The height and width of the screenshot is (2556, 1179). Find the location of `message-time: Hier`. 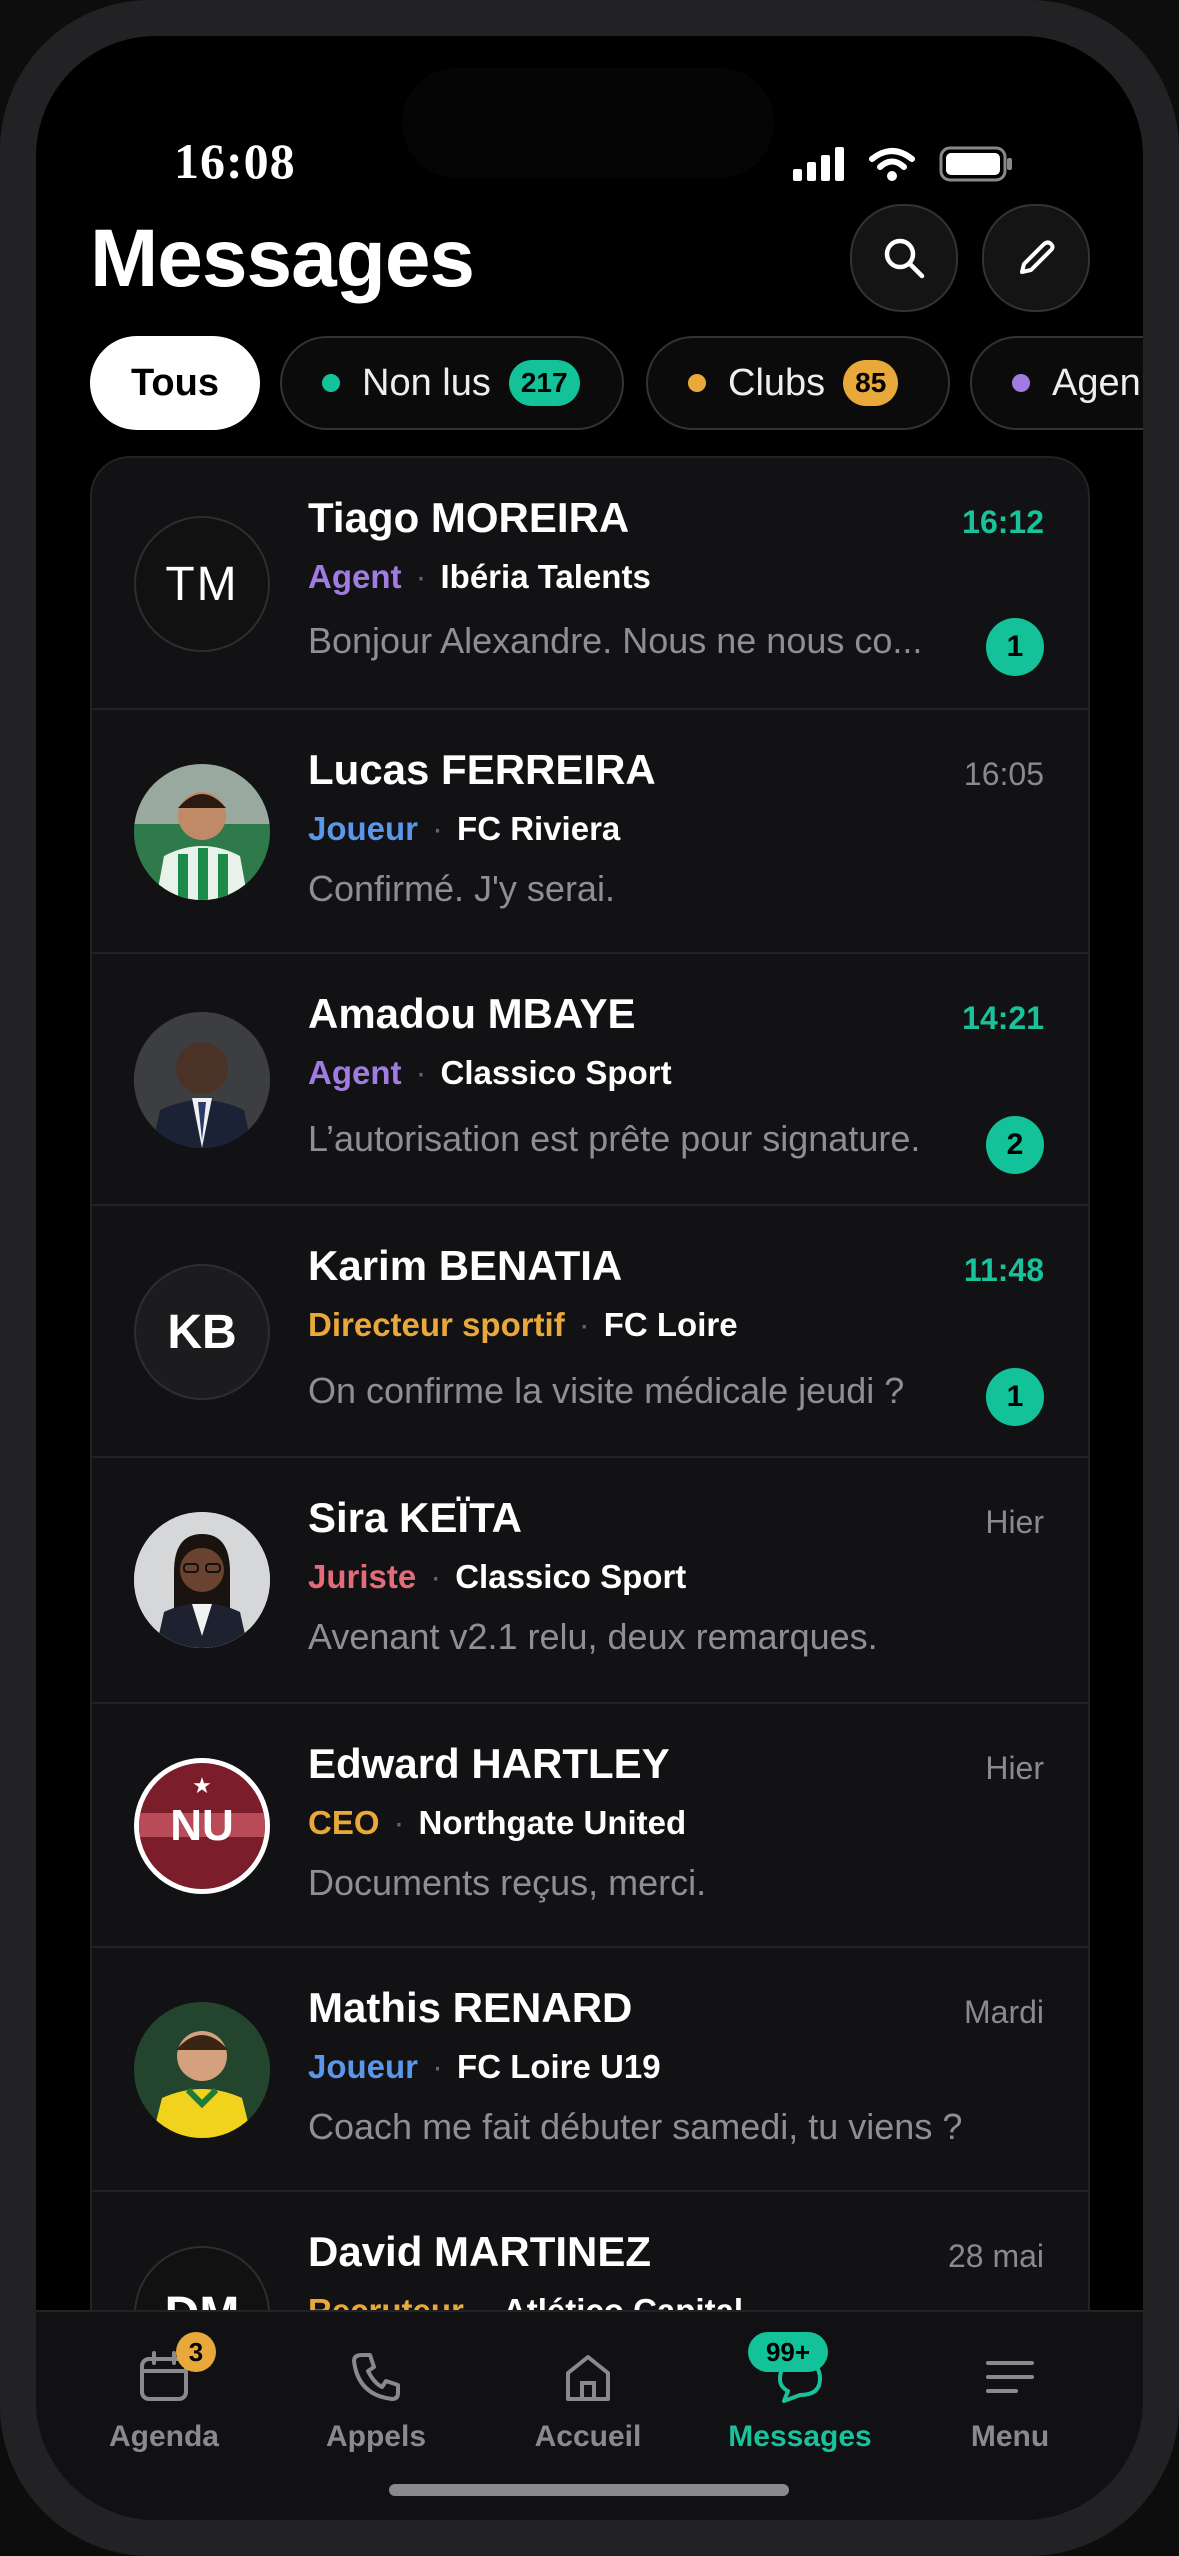

message-time: Hier is located at coordinates (1014, 1768).